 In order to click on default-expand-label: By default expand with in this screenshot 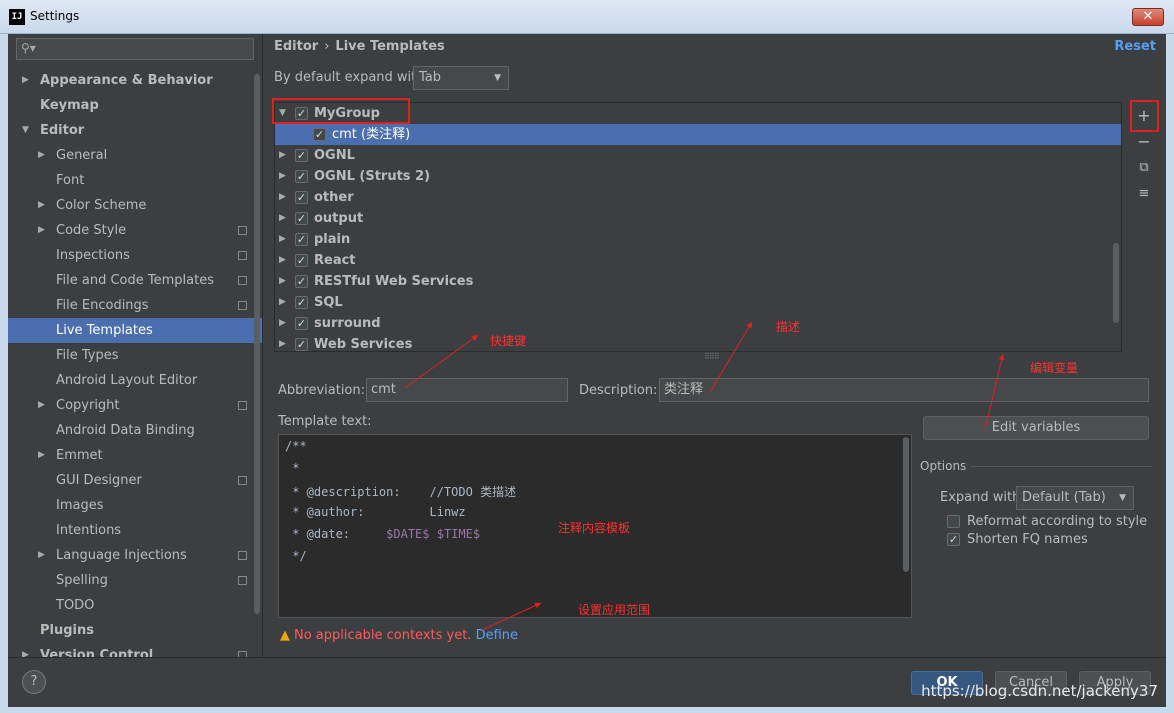, I will do `click(349, 77)`.